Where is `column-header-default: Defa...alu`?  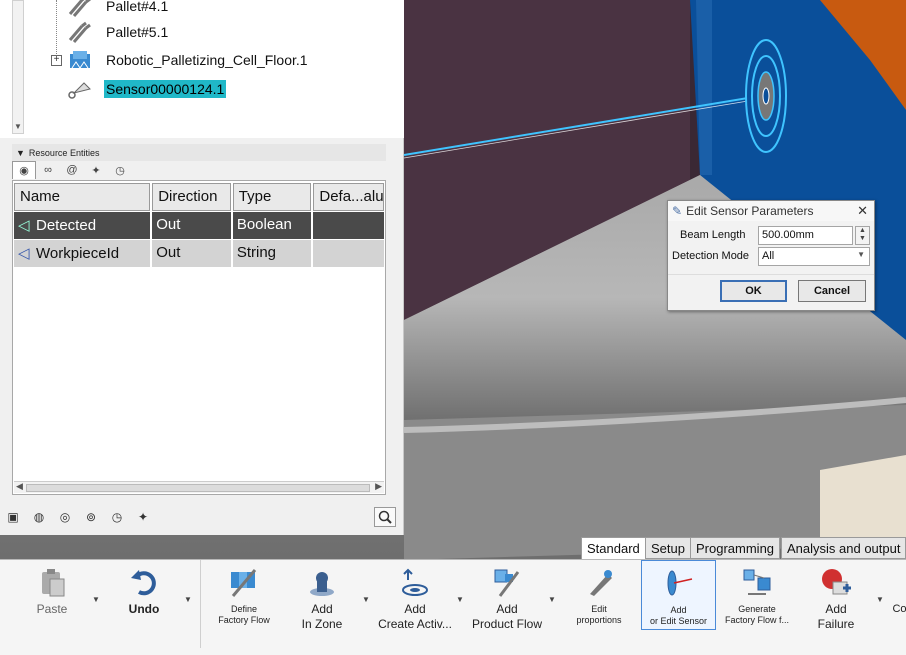 column-header-default: Defa...alu is located at coordinates (348, 197).